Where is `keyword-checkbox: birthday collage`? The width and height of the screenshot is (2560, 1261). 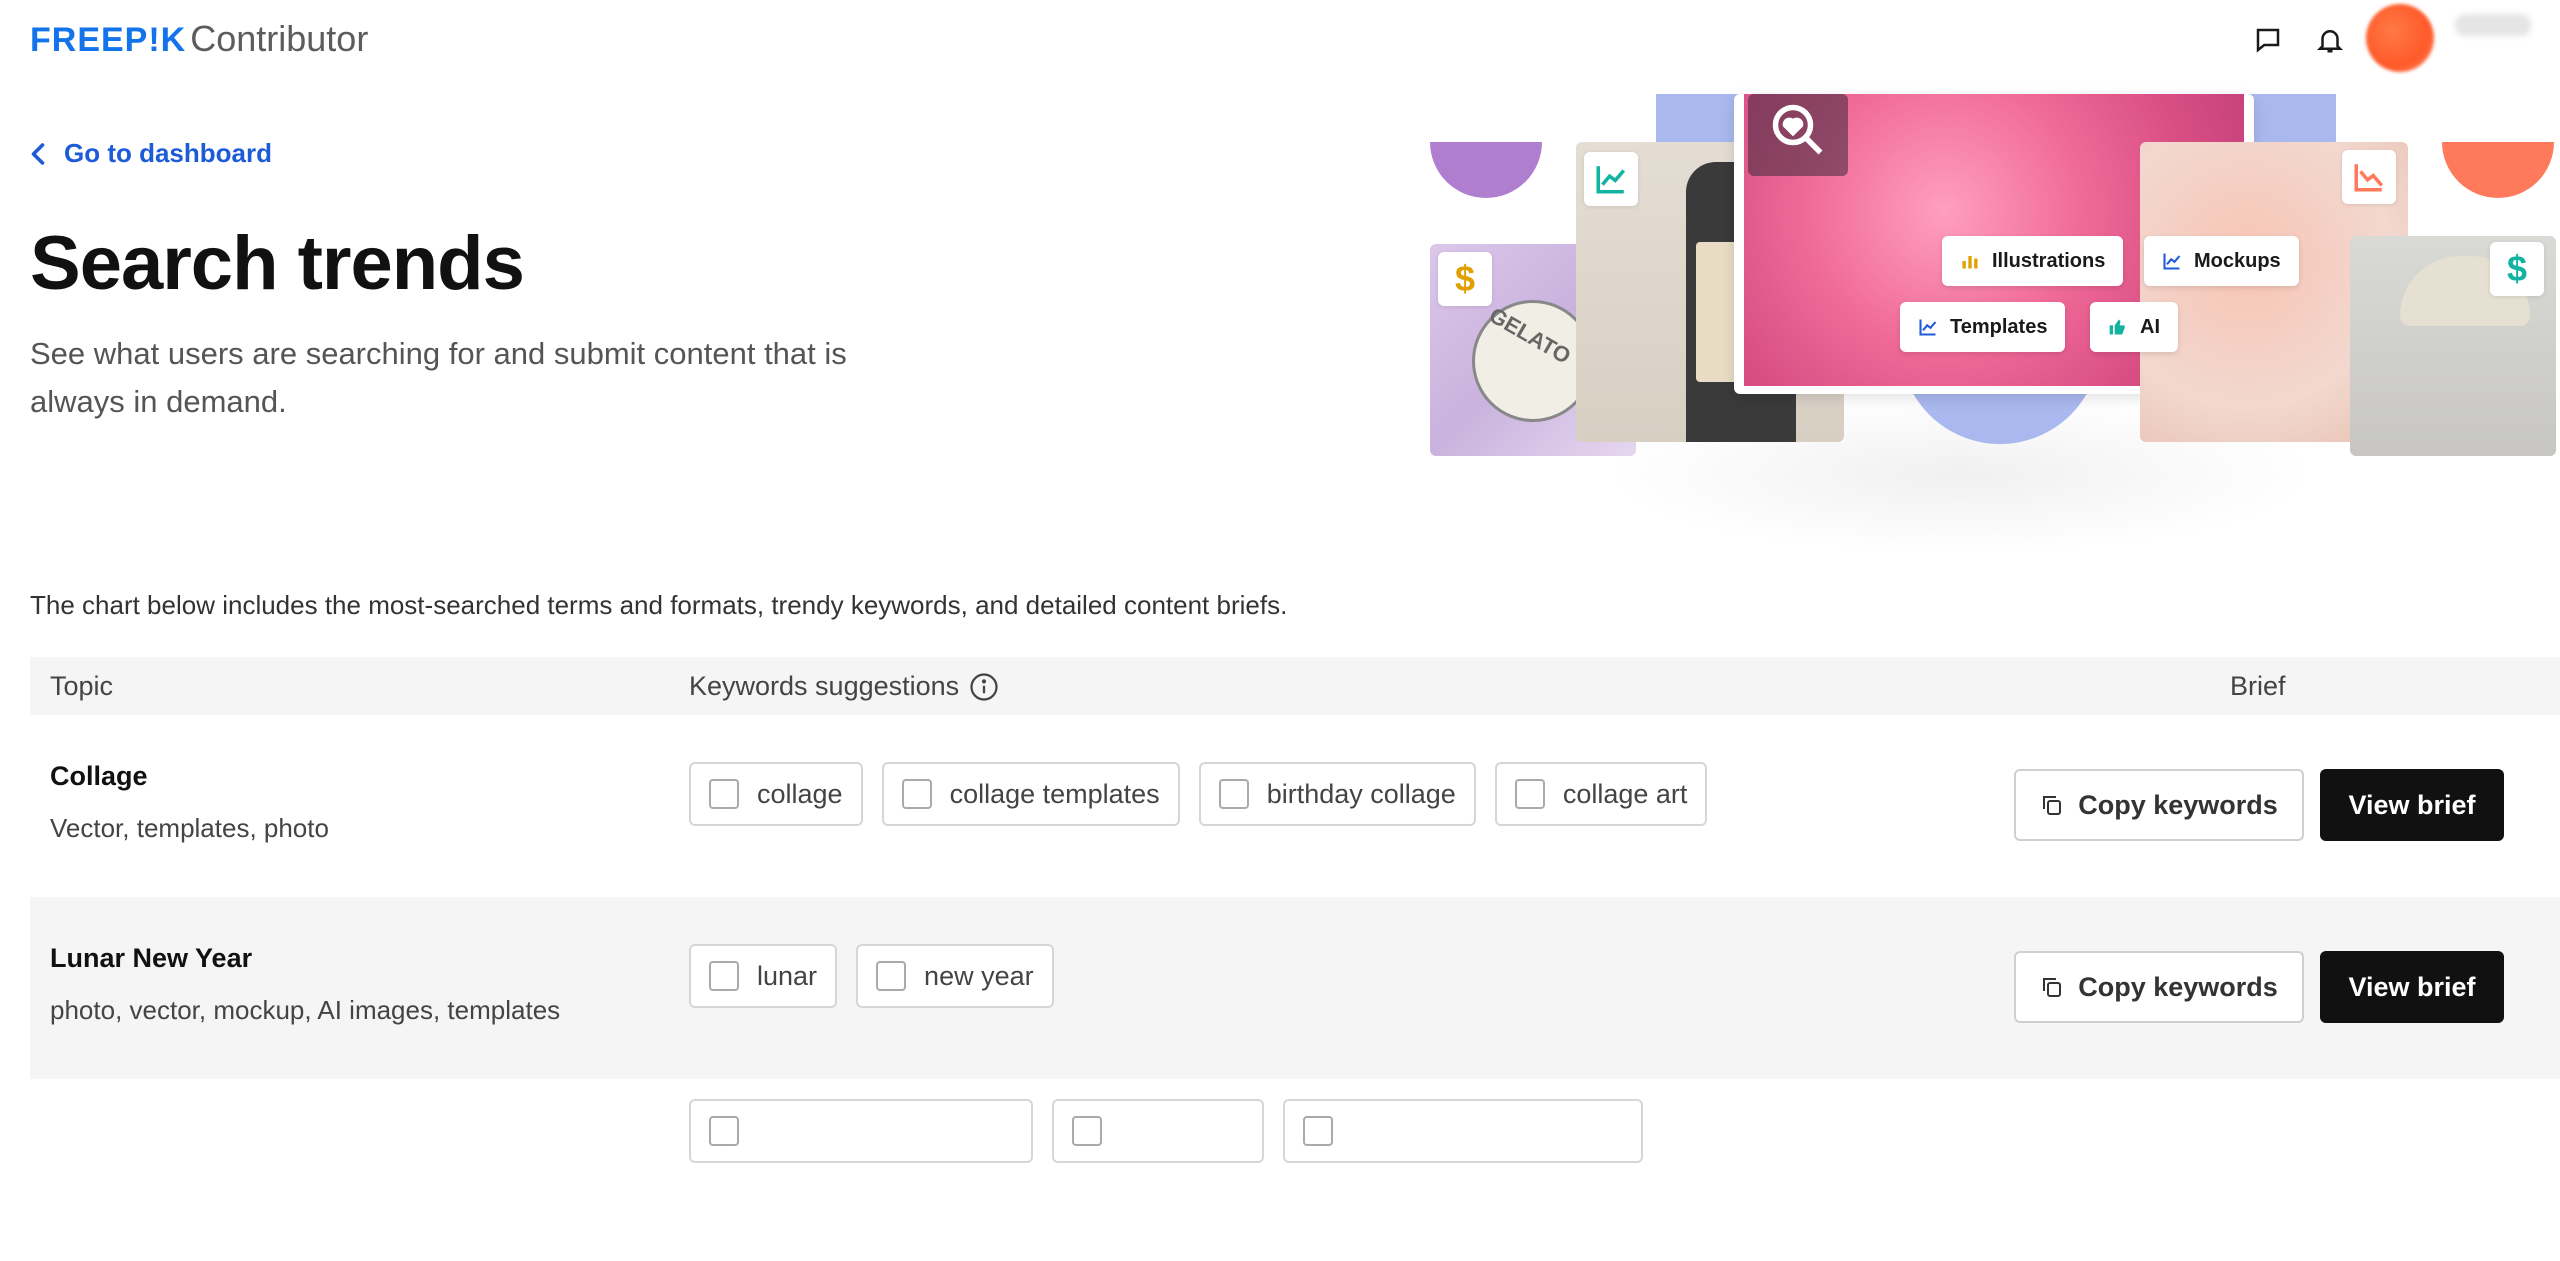
keyword-checkbox: birthday collage is located at coordinates (1337, 794).